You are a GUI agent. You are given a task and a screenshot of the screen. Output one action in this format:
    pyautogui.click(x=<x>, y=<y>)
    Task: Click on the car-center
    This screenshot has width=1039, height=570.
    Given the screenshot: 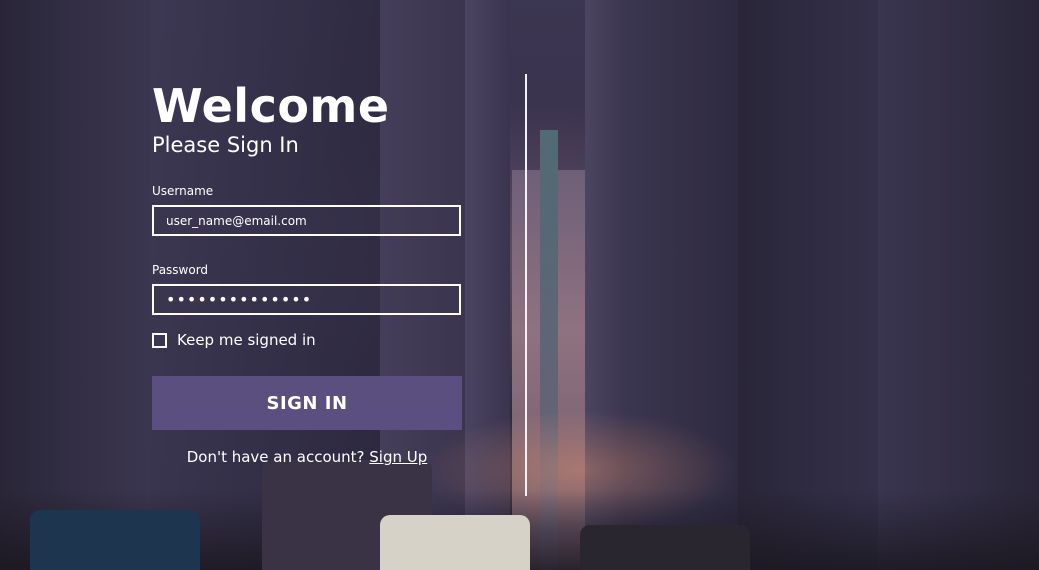 What is the action you would take?
    pyautogui.click(x=455, y=542)
    